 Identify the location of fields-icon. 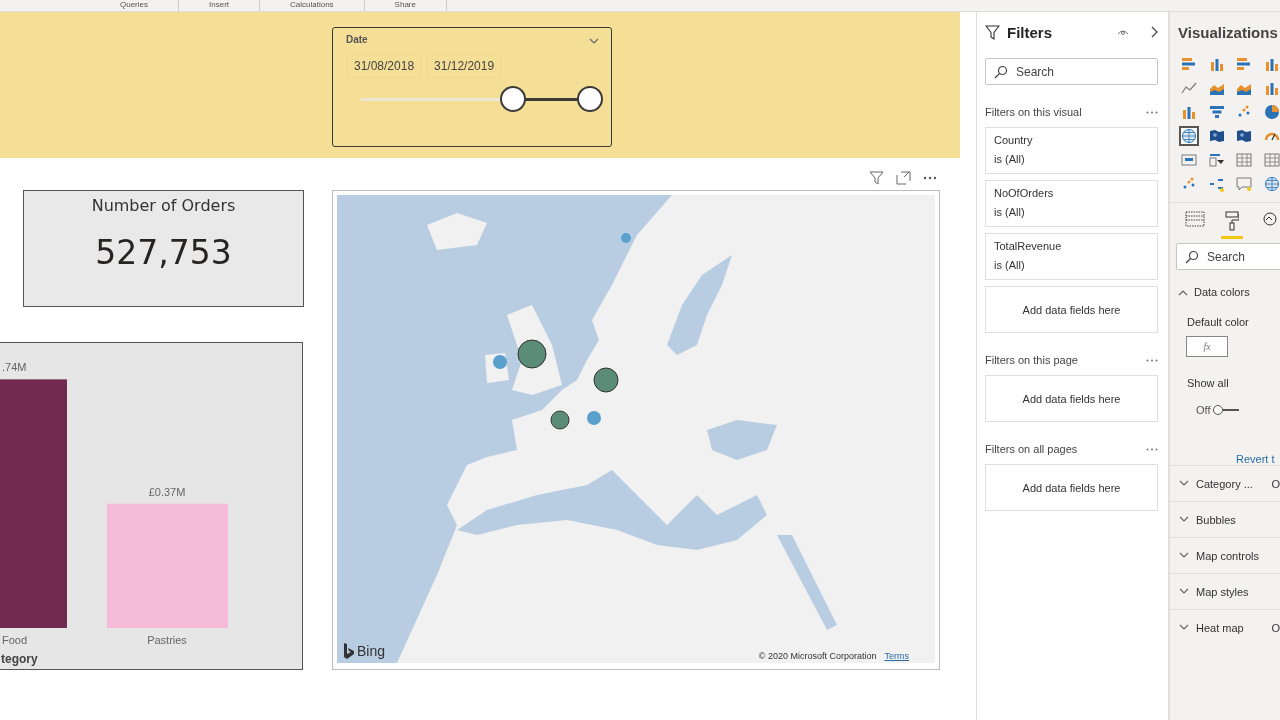
(1195, 219).